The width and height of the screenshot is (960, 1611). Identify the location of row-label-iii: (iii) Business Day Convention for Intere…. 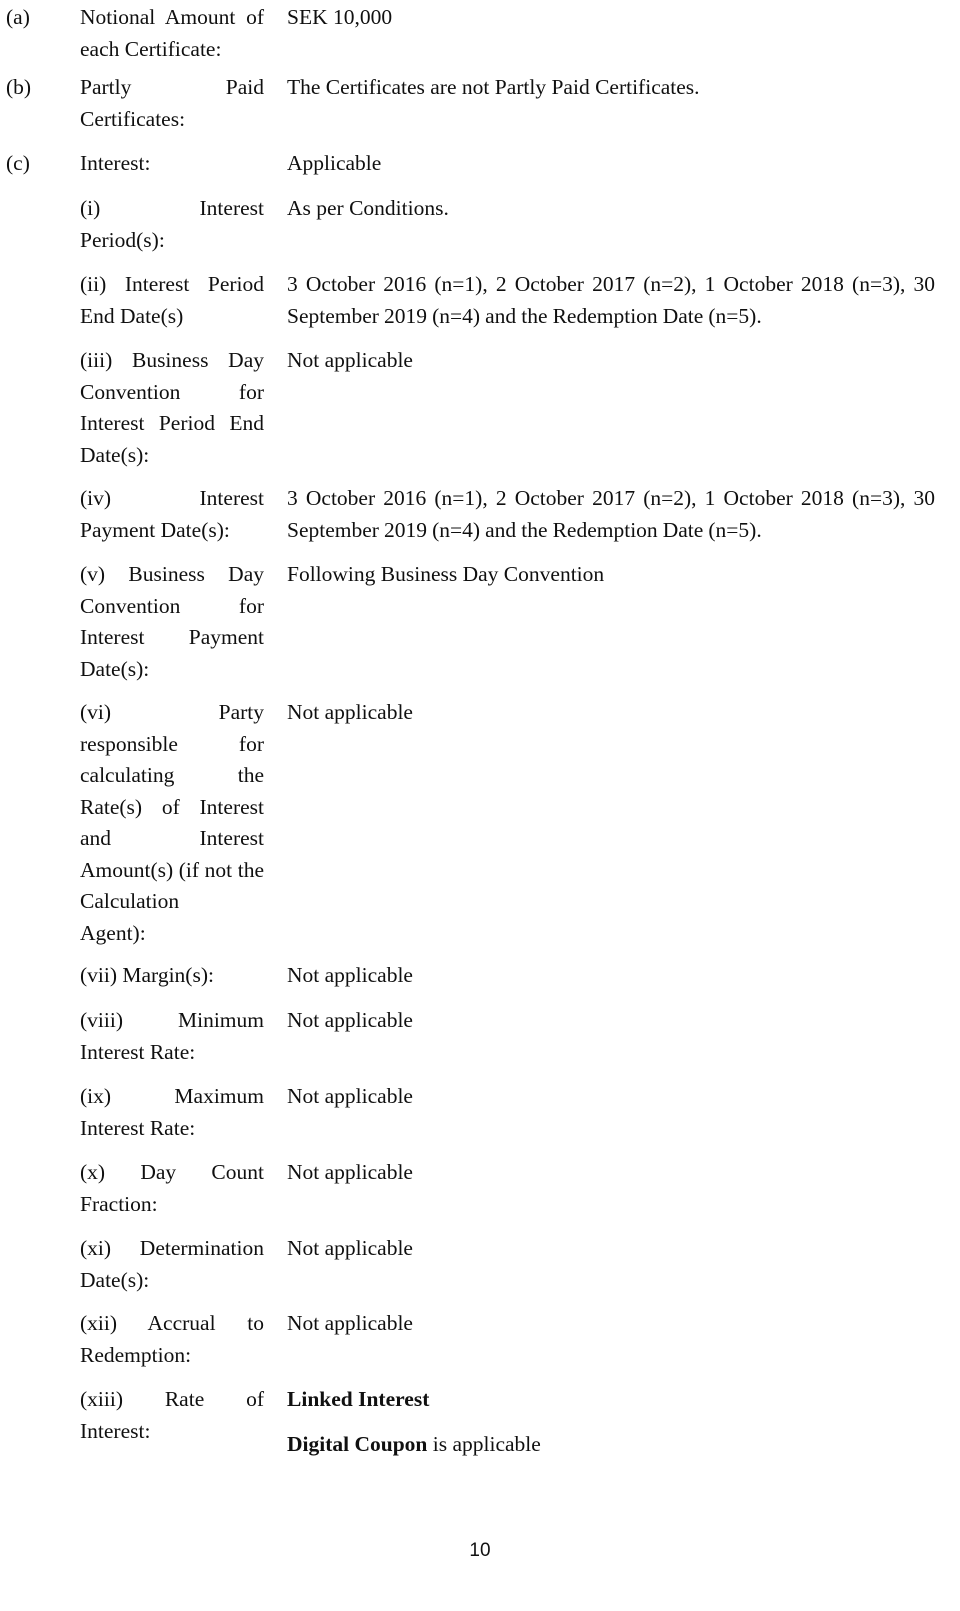
(172, 408).